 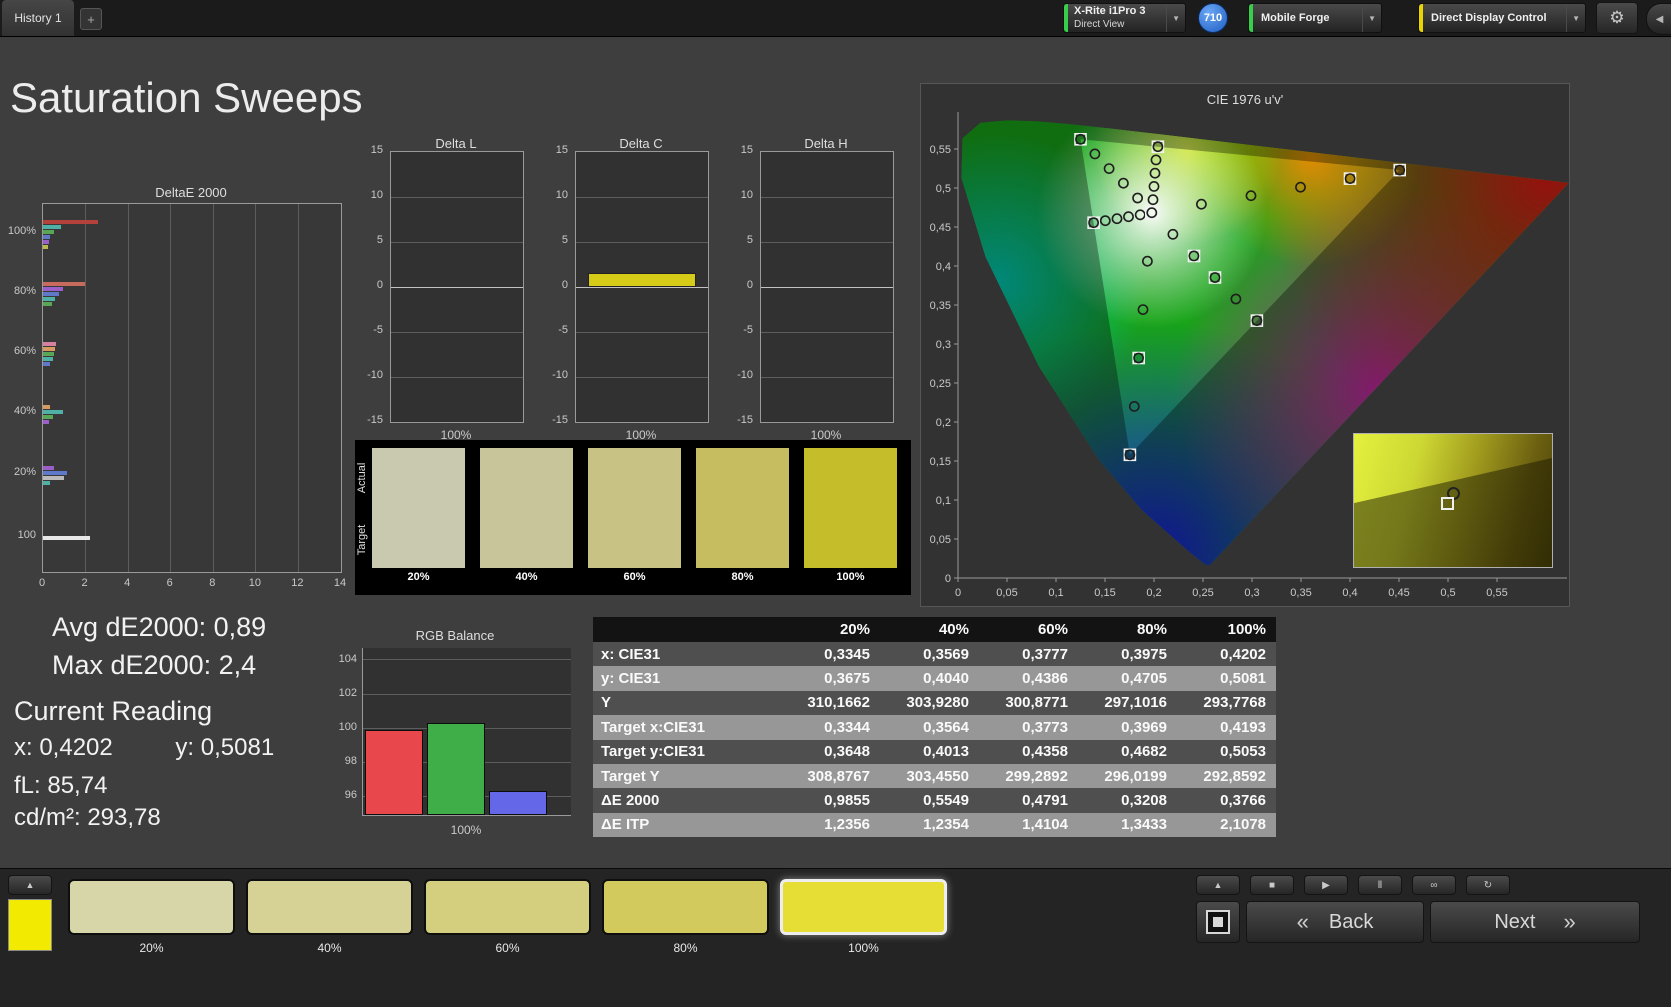 What do you see at coordinates (154, 665) in the screenshot?
I see `max-de2000: Max dE2000: 2,4` at bounding box center [154, 665].